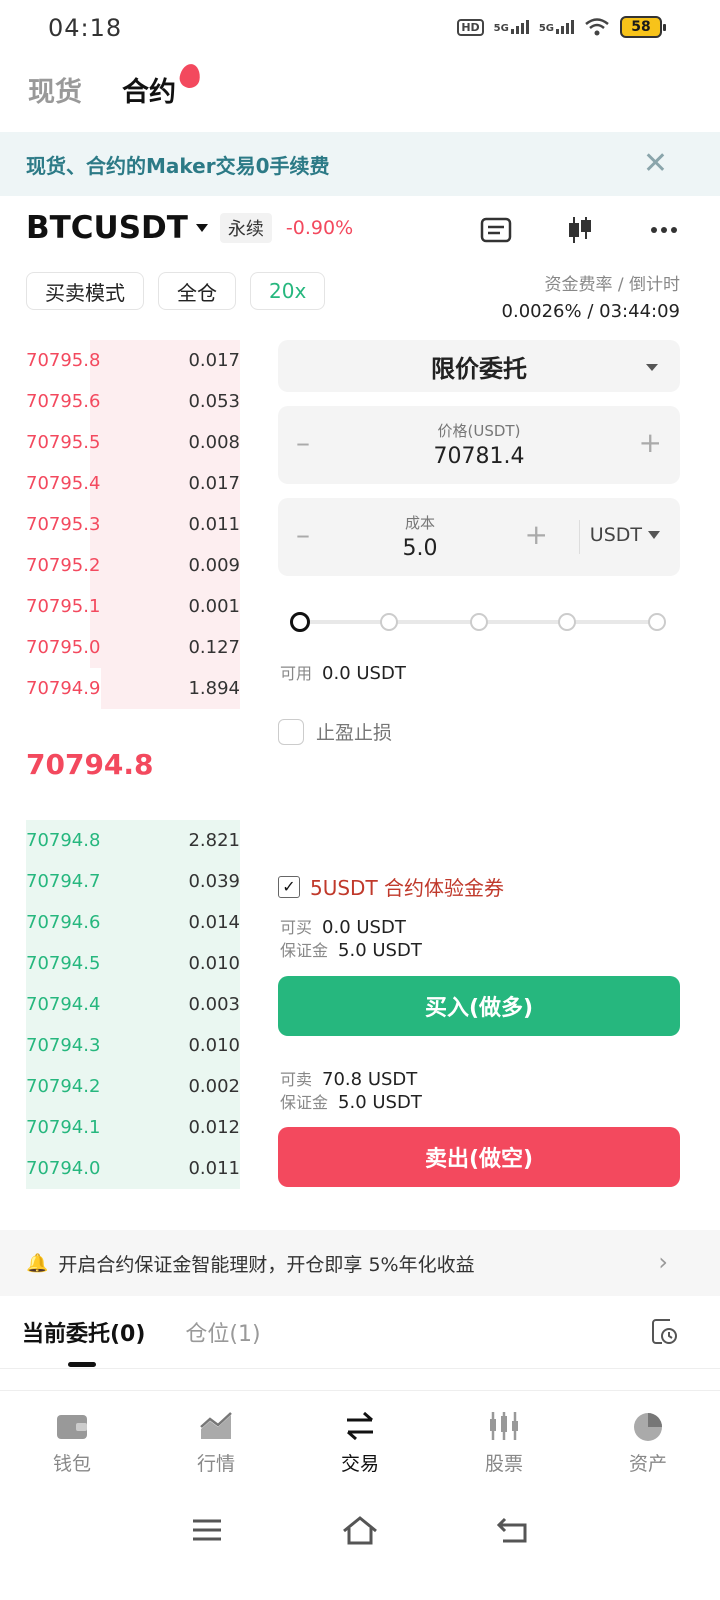  I want to click on status-time: 04:18, so click(85, 28).